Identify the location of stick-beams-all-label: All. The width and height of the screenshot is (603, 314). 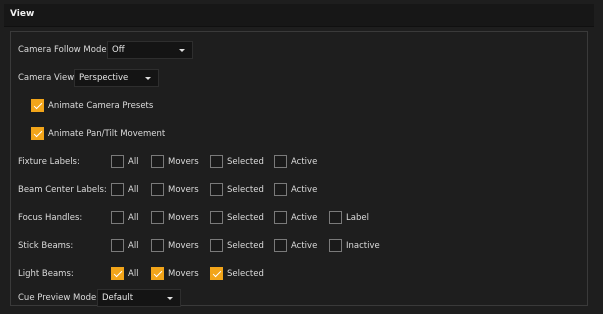
(133, 246).